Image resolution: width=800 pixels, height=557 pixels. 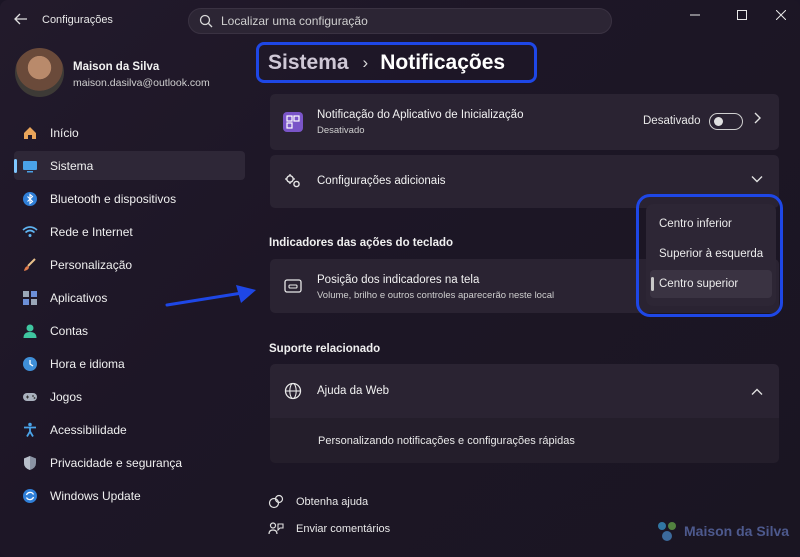 What do you see at coordinates (30, 199) in the screenshot?
I see `bluetooth-icon` at bounding box center [30, 199].